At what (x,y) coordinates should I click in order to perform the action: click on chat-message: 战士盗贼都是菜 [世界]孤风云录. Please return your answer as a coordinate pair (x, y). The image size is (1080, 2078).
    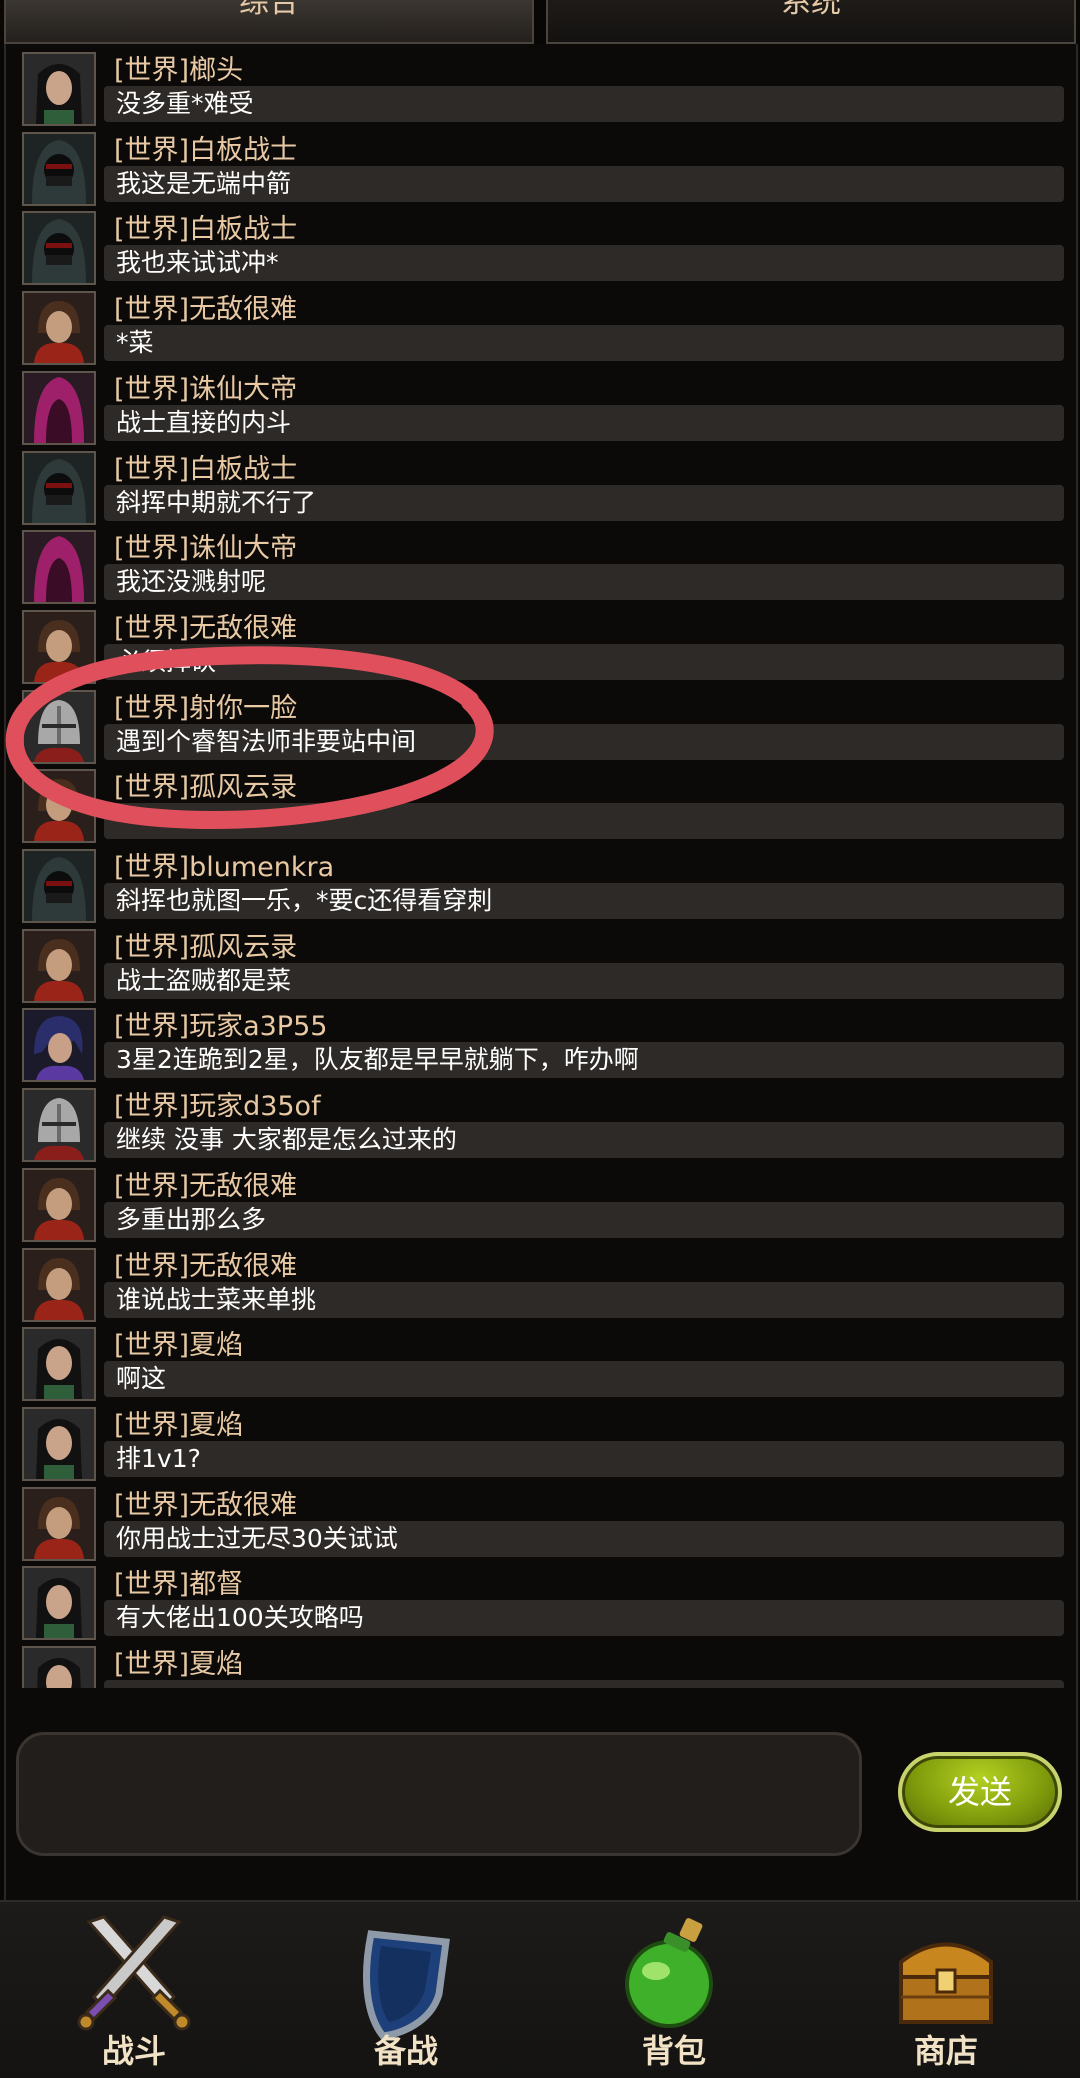
    Looking at the image, I should click on (540, 968).